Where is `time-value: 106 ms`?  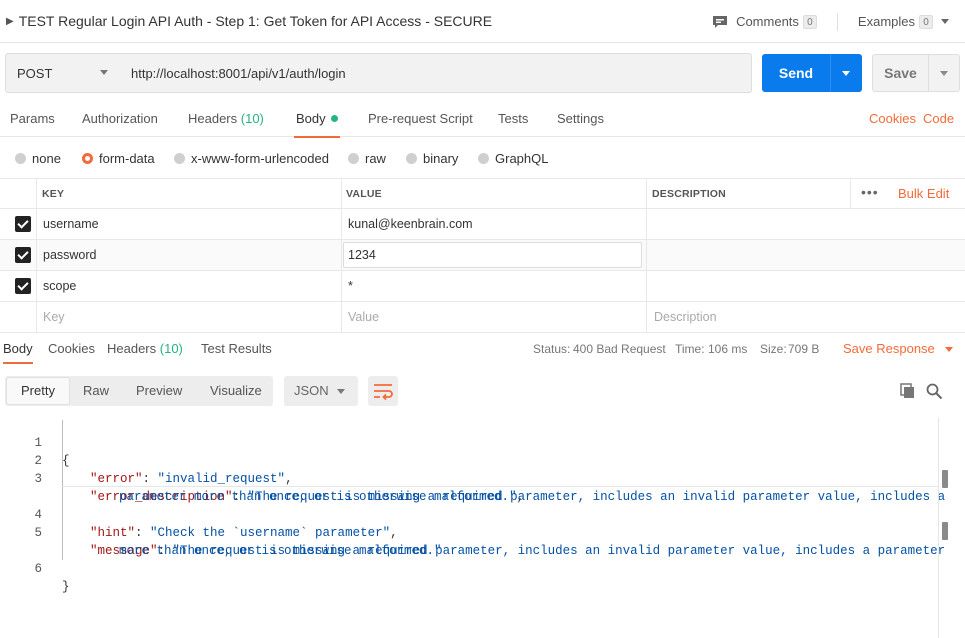 time-value: 106 ms is located at coordinates (727, 349).